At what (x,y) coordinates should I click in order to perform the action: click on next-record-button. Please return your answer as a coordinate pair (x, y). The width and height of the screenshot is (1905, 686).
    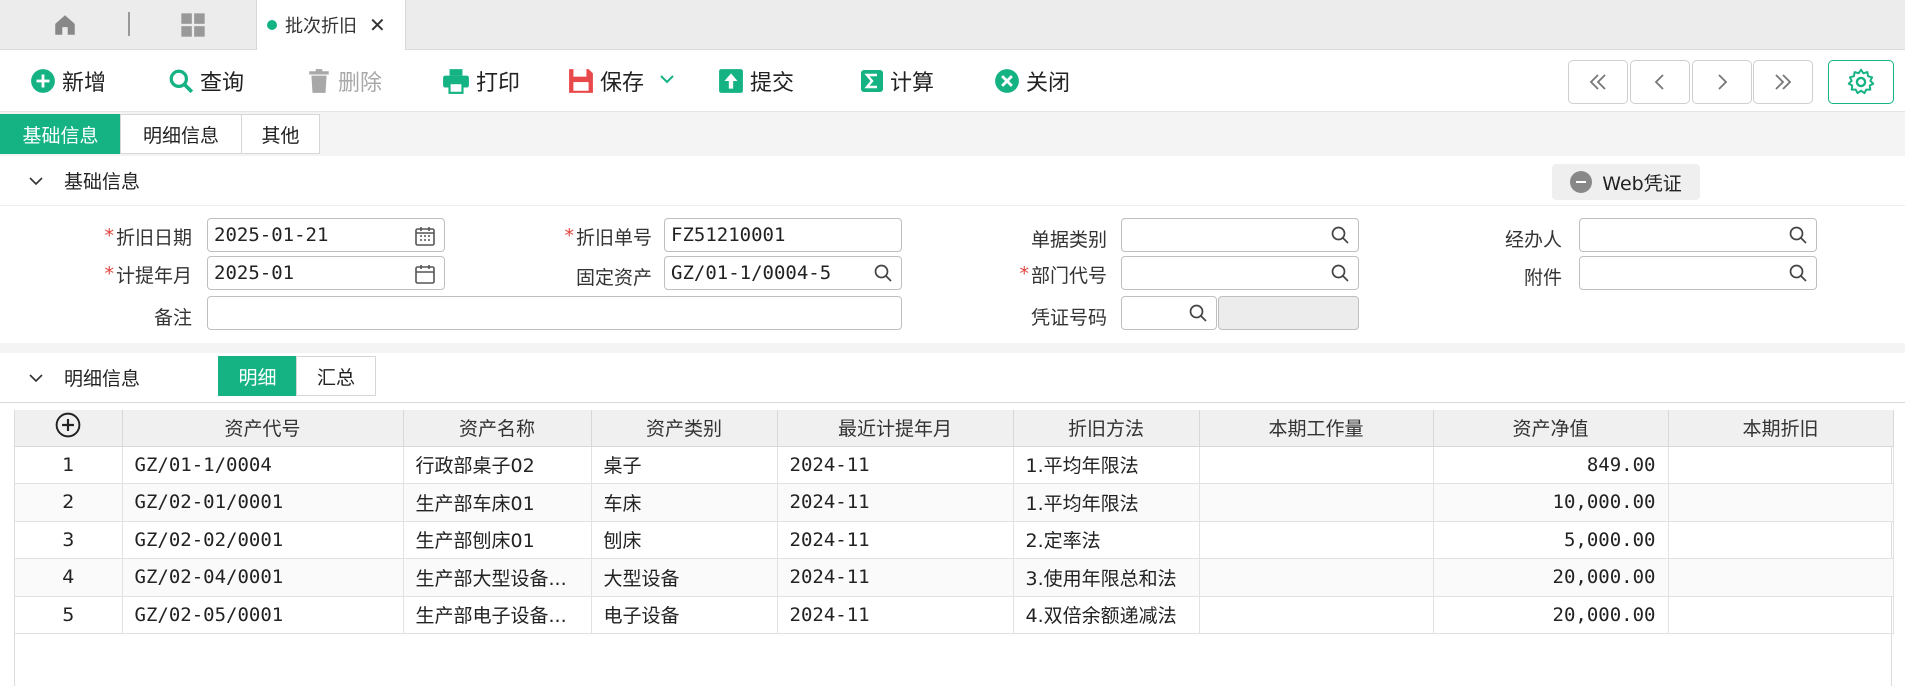
    Looking at the image, I should click on (1722, 82).